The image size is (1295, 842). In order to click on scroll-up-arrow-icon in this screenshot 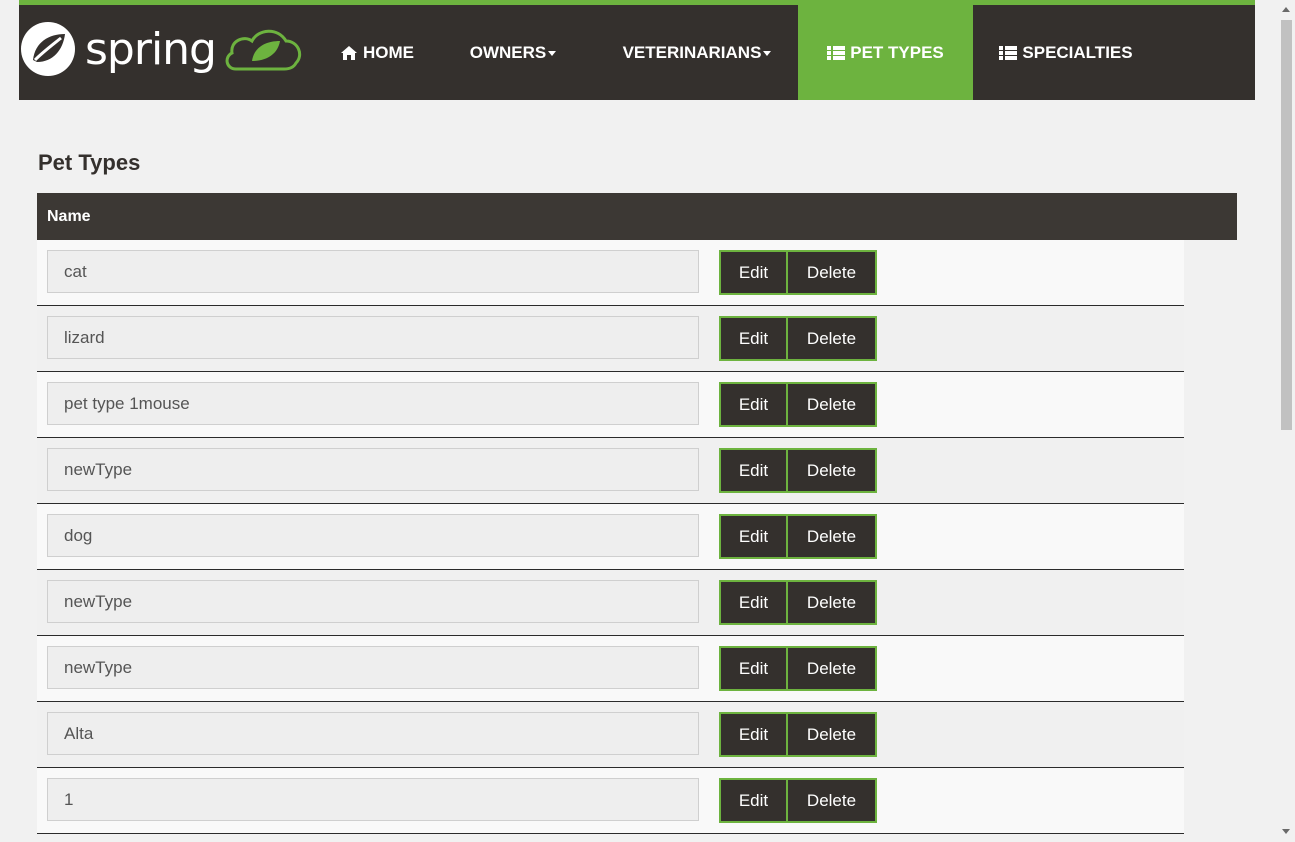, I will do `click(1286, 9)`.